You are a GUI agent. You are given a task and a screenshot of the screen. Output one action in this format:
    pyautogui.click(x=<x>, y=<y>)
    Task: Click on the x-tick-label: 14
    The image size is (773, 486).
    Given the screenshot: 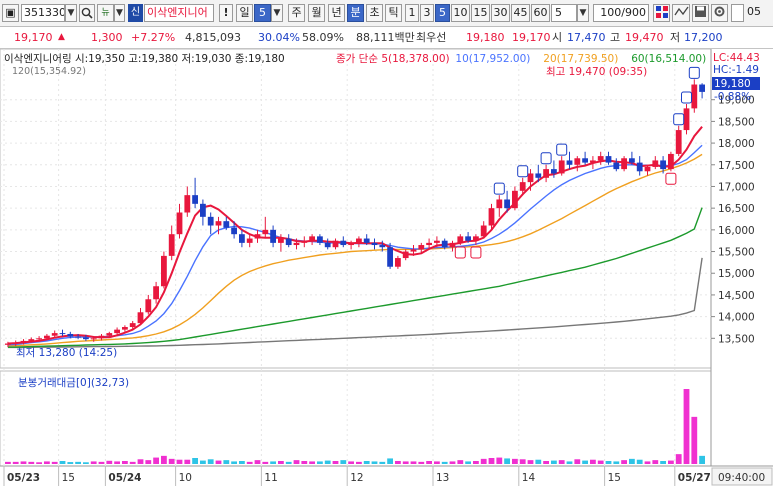 What is the action you would take?
    pyautogui.click(x=529, y=478)
    